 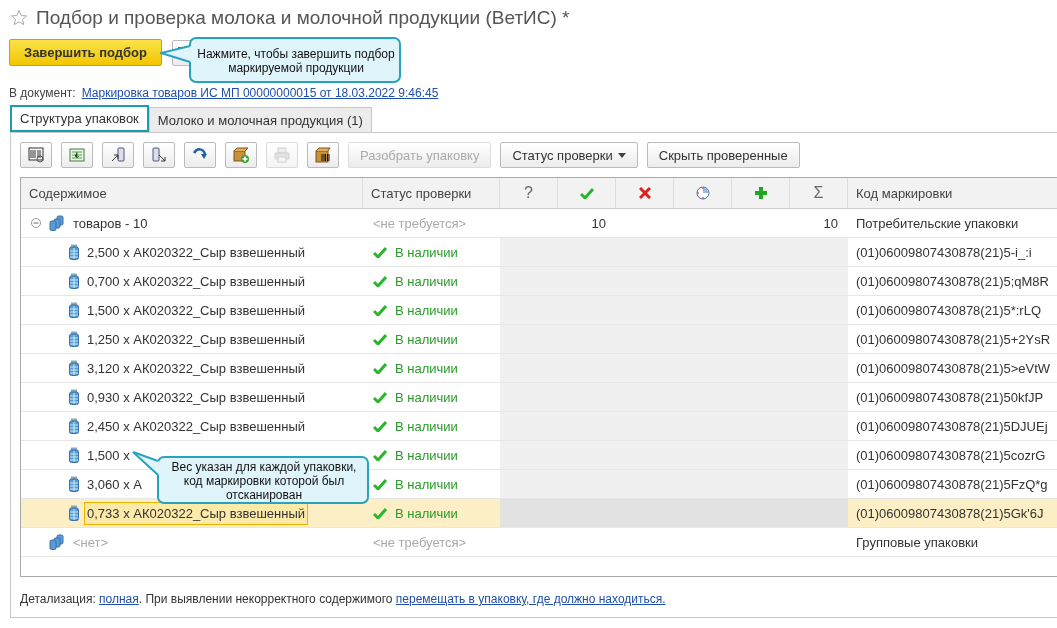 What do you see at coordinates (36, 223) in the screenshot?
I see `collapse-icon` at bounding box center [36, 223].